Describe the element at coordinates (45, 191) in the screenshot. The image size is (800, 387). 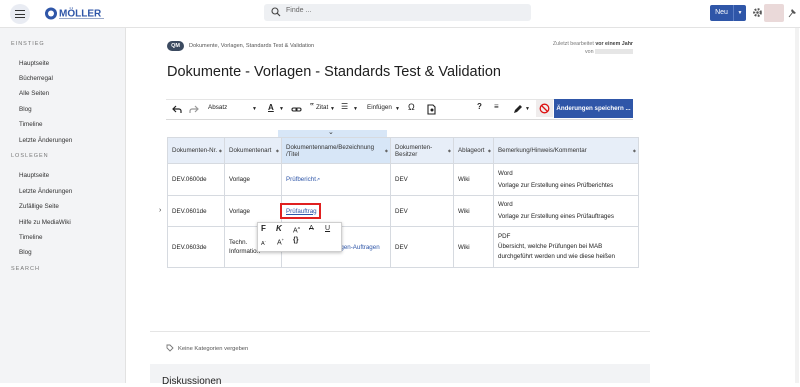
I see `sidebar-item-letzte-aenderungen-2: Letzte Änderungen` at that location.